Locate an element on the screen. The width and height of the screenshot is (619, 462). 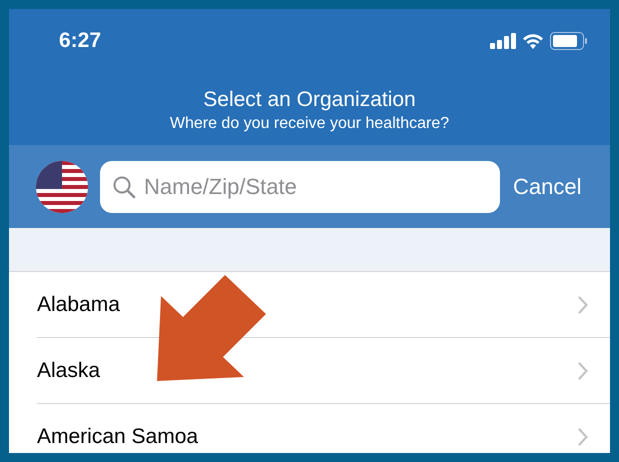
status-time: 6:27 is located at coordinates (80, 41).